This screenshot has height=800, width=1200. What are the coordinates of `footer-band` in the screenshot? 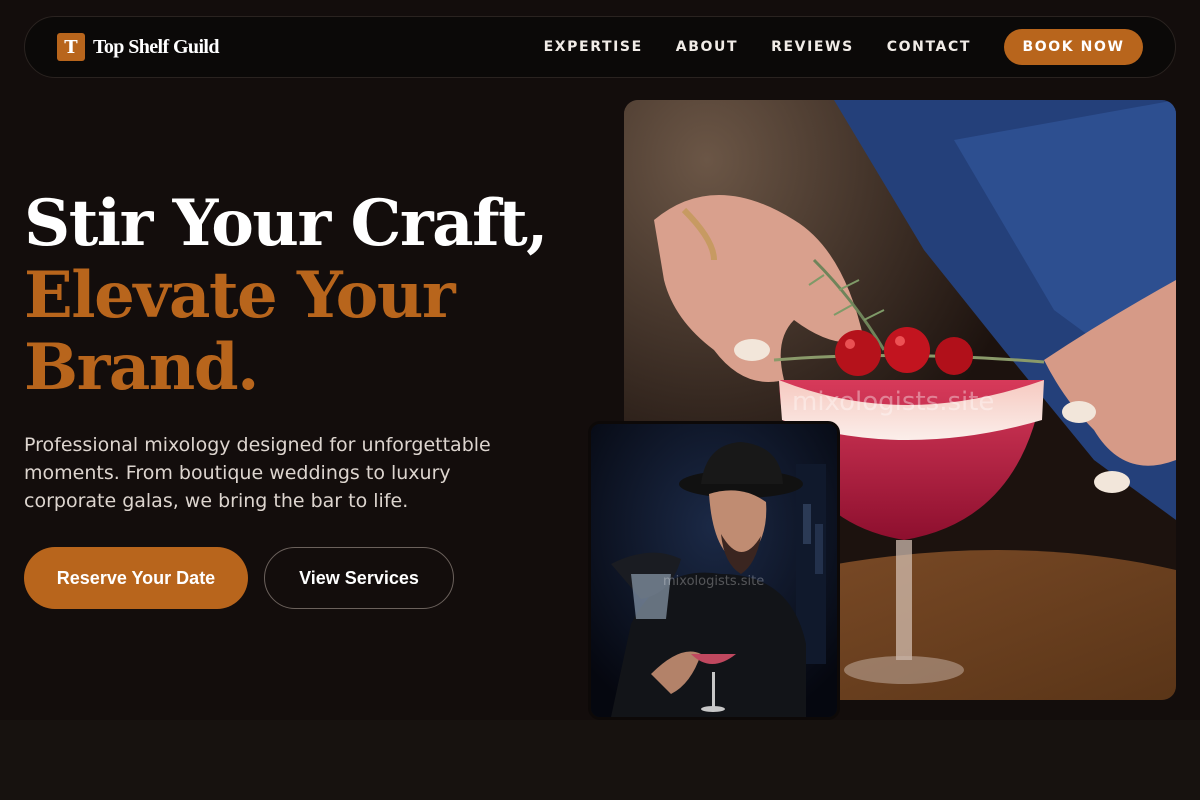 It's located at (600, 760).